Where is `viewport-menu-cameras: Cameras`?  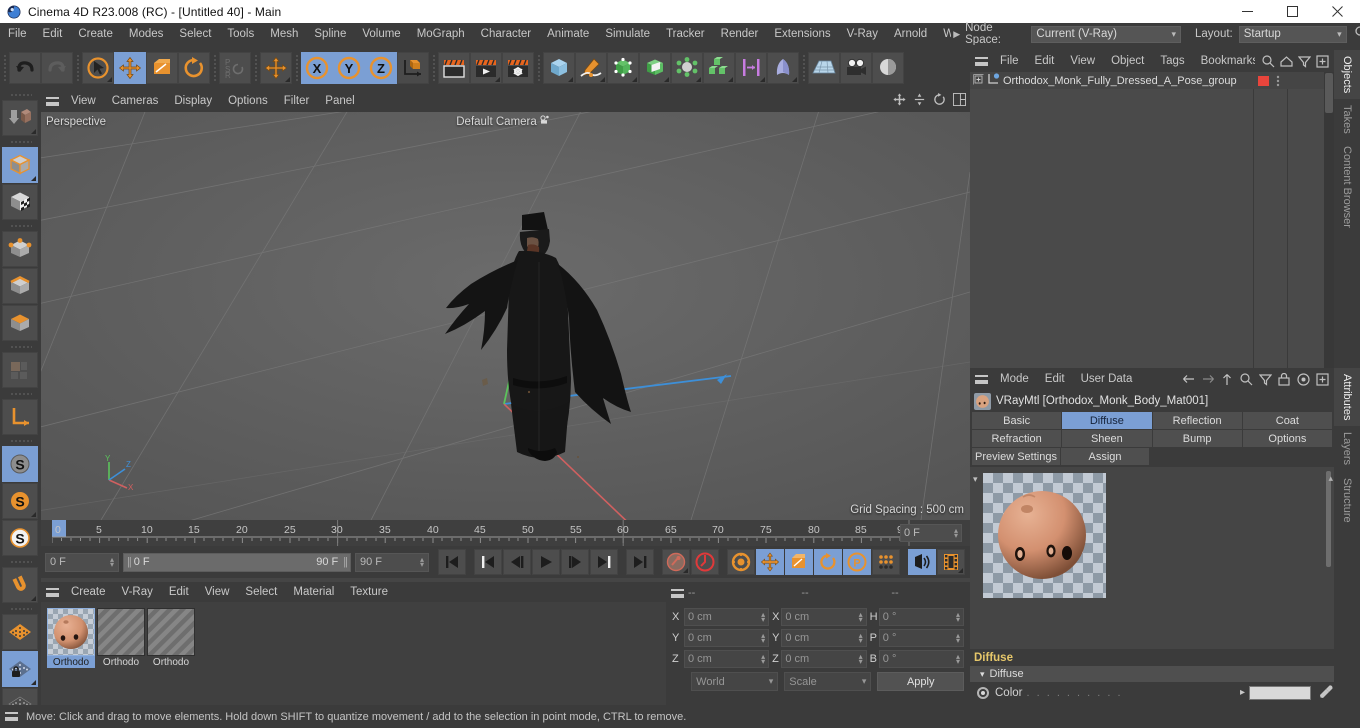
viewport-menu-cameras: Cameras is located at coordinates (135, 101).